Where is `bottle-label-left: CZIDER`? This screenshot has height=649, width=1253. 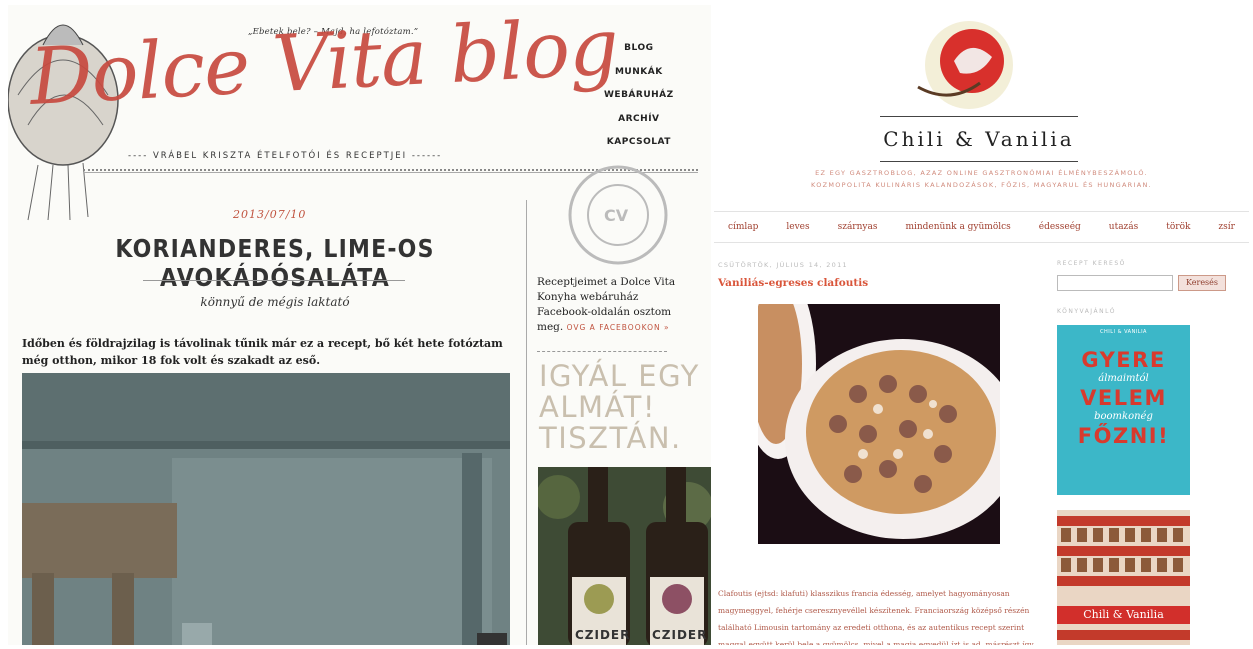 bottle-label-left: CZIDER is located at coordinates (603, 635).